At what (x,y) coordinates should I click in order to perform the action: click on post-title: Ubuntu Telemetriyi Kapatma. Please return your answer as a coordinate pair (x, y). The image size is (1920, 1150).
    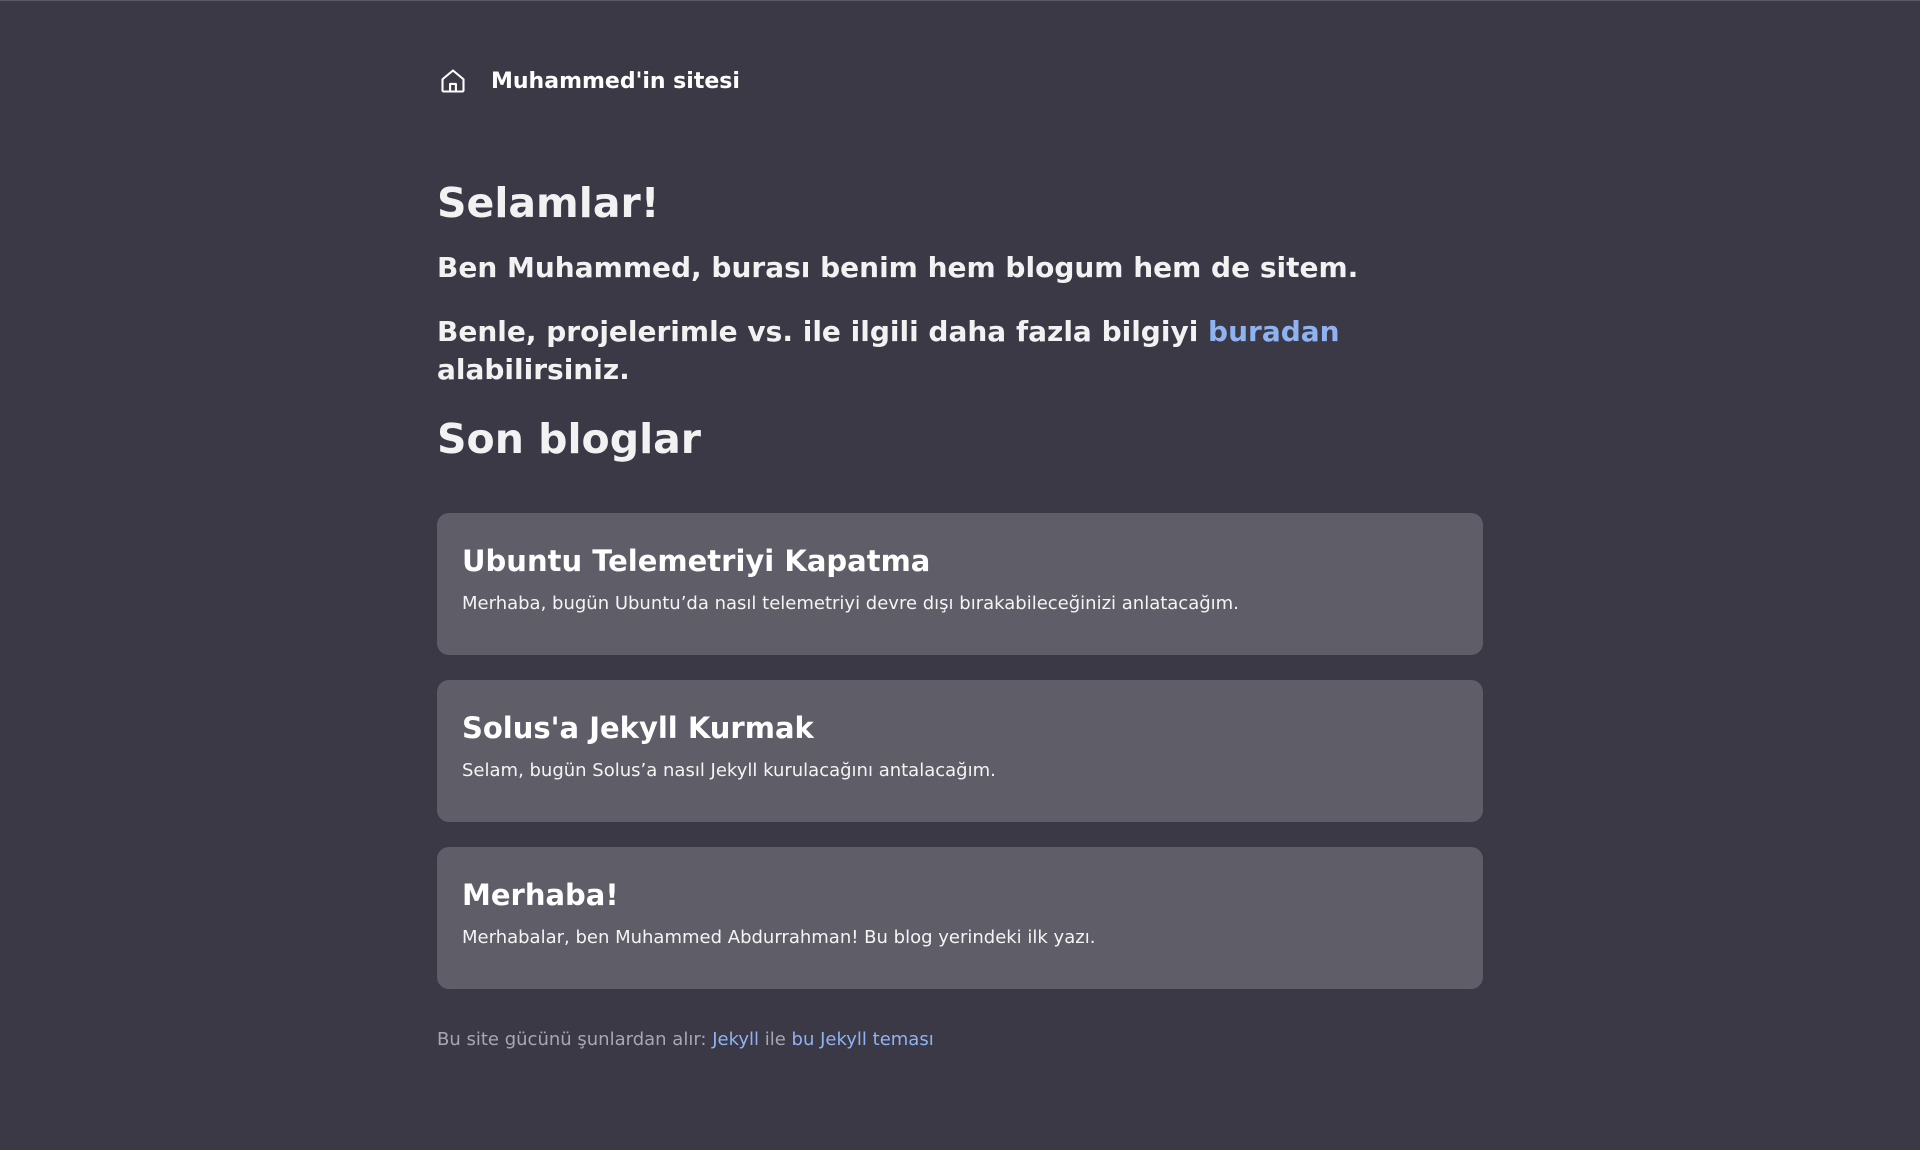
    Looking at the image, I should click on (696, 561).